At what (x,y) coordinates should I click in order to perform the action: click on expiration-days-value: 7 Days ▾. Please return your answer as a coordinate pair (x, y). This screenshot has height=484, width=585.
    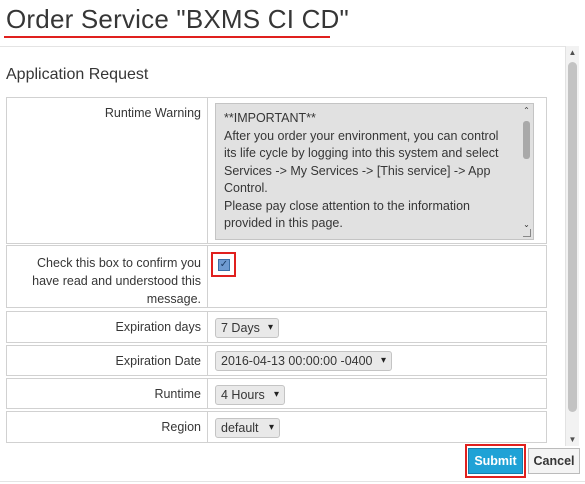
    Looking at the image, I should click on (376, 327).